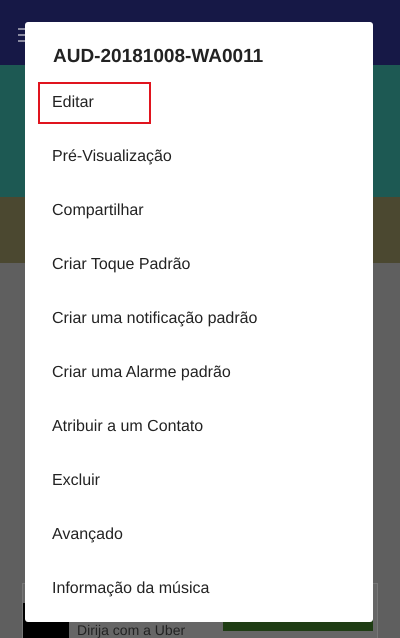 This screenshot has width=400, height=638. Describe the element at coordinates (135, 373) in the screenshot. I see `menu-item: Criar uma Alarme padrão` at that location.